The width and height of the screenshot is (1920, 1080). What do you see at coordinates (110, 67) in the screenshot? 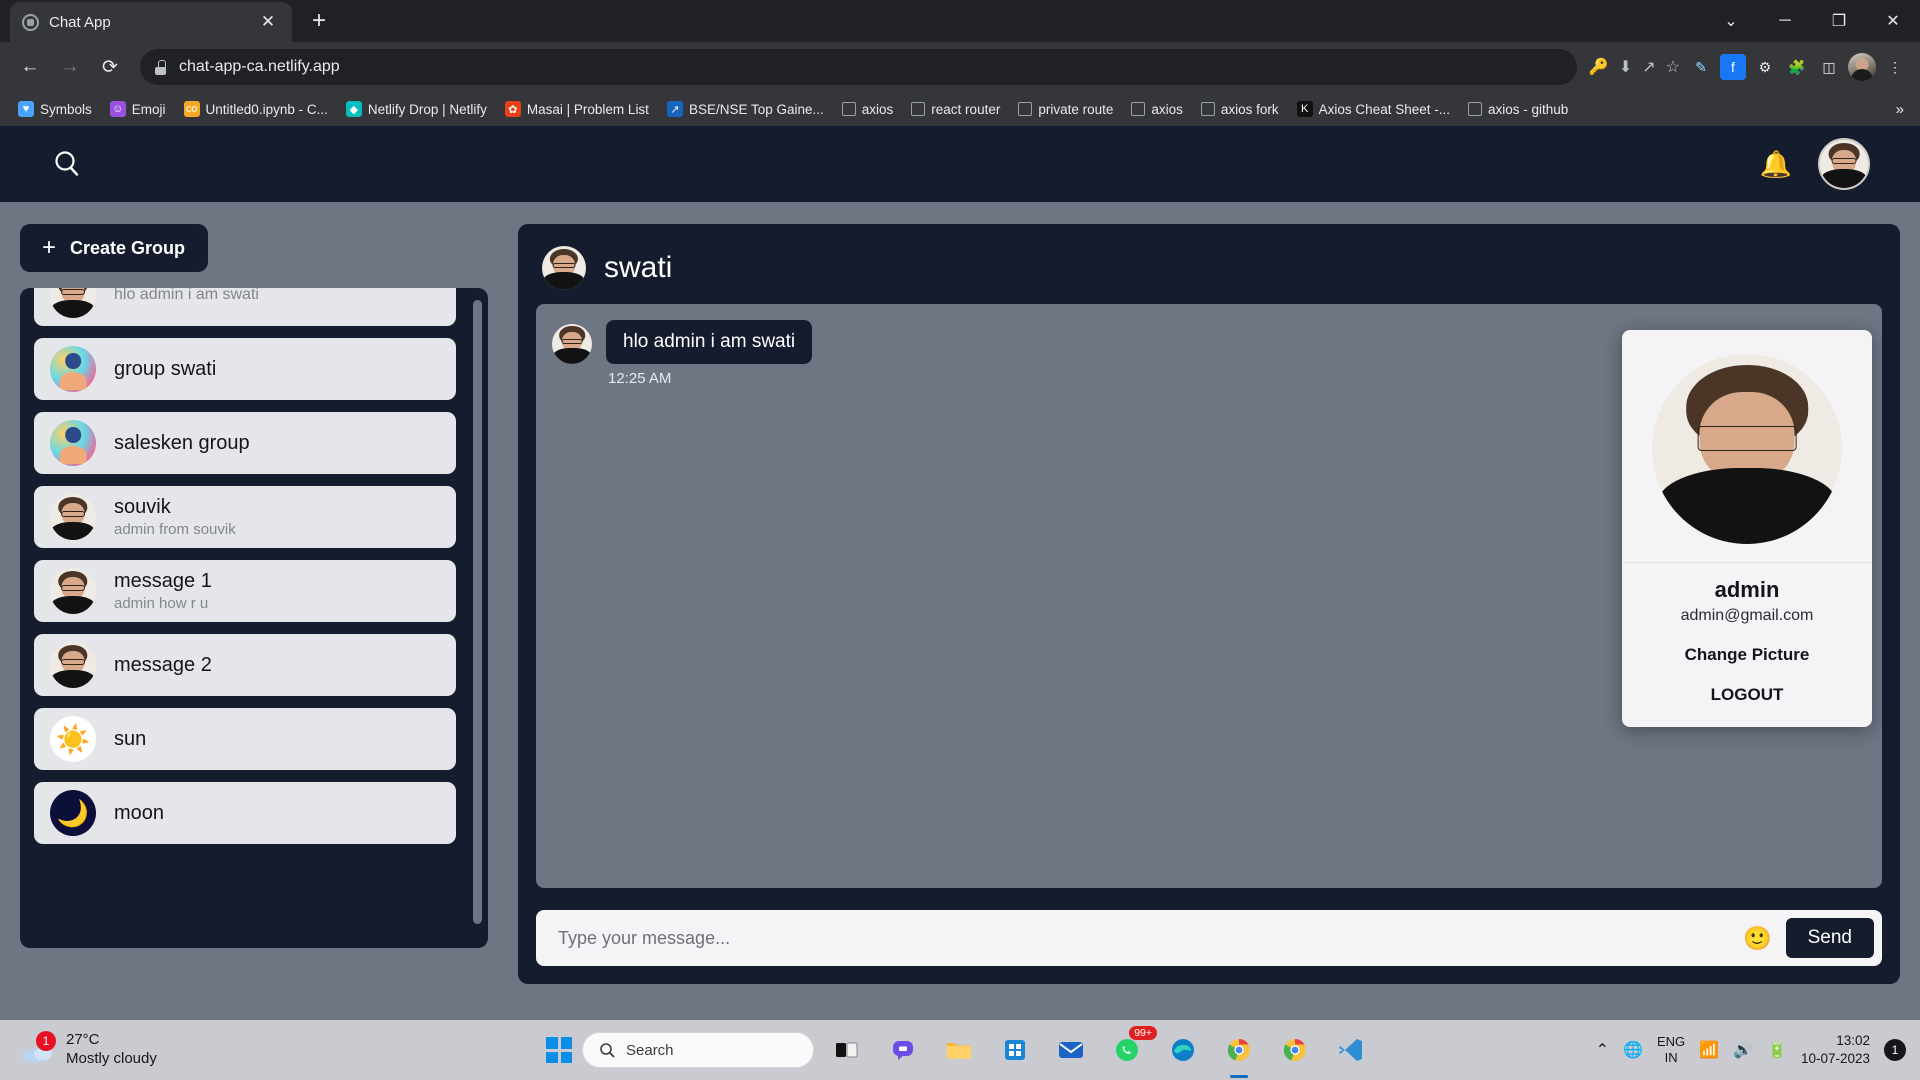
I see `reload-icon: ⟳` at bounding box center [110, 67].